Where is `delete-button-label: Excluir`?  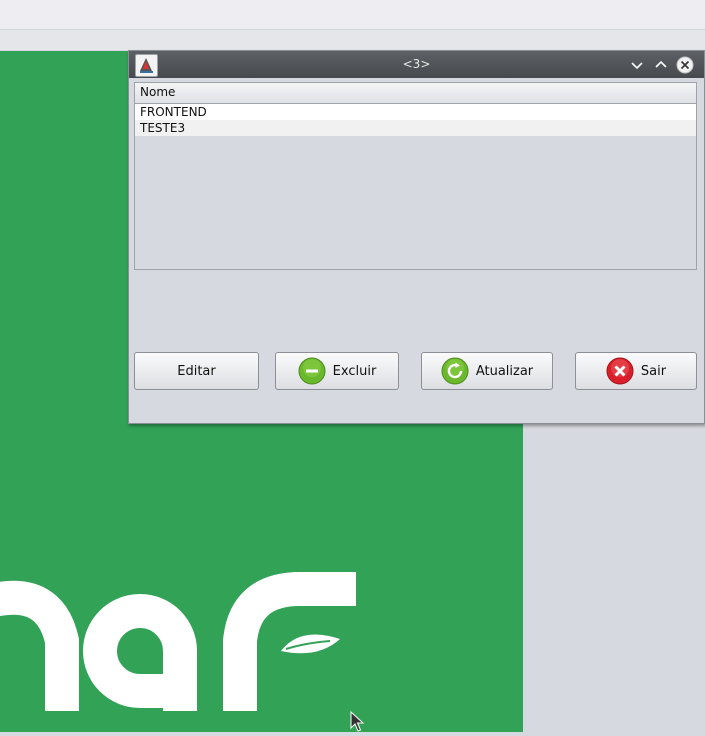
delete-button-label: Excluir is located at coordinates (354, 371).